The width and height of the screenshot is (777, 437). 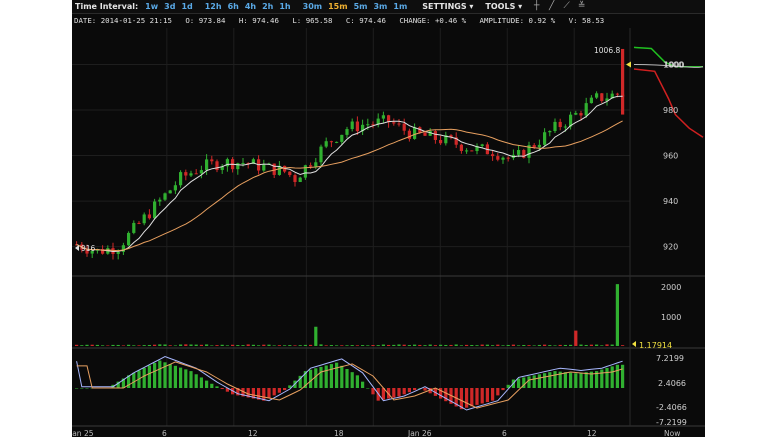 I want to click on interval-2h: 2h, so click(x=267, y=6).